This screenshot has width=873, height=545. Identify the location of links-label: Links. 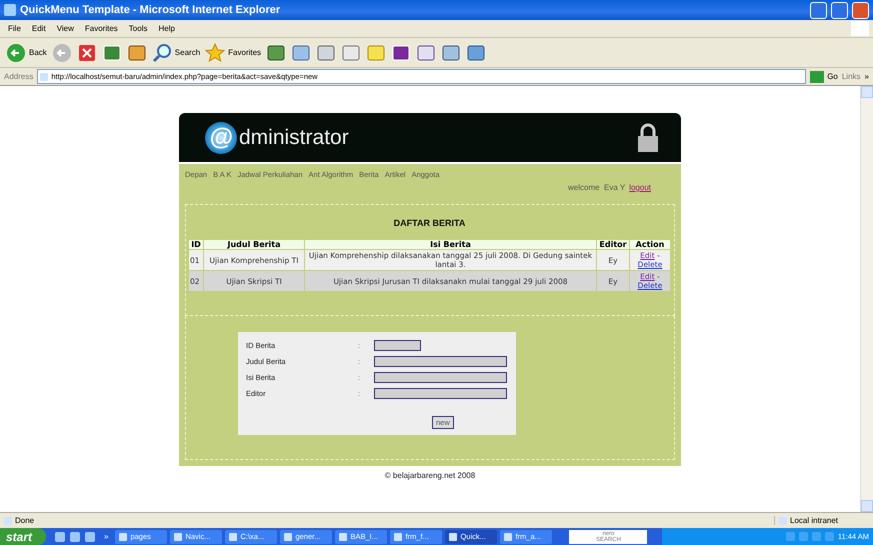
(851, 76).